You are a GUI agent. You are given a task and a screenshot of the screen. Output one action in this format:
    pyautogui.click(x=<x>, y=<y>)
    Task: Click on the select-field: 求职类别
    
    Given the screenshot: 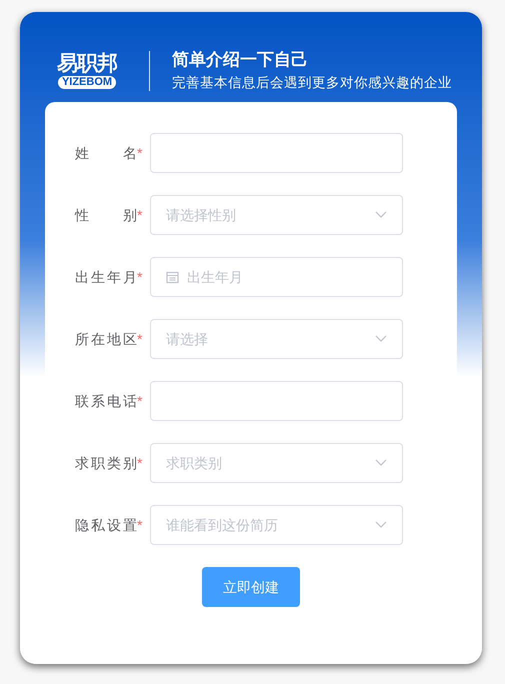 What is the action you would take?
    pyautogui.click(x=276, y=463)
    